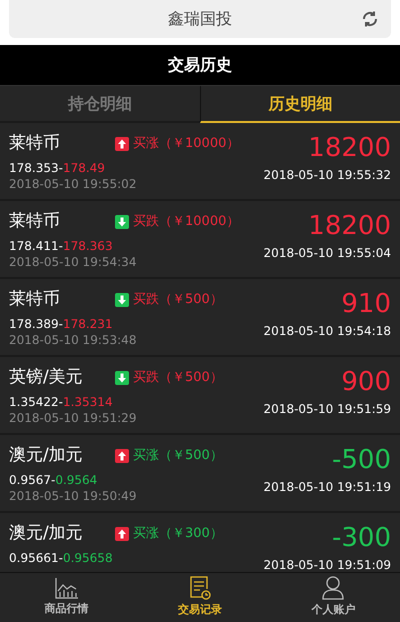 The image size is (400, 622). Describe the element at coordinates (73, 418) in the screenshot. I see `open-time: 2018-05-10 19:51:29` at that location.